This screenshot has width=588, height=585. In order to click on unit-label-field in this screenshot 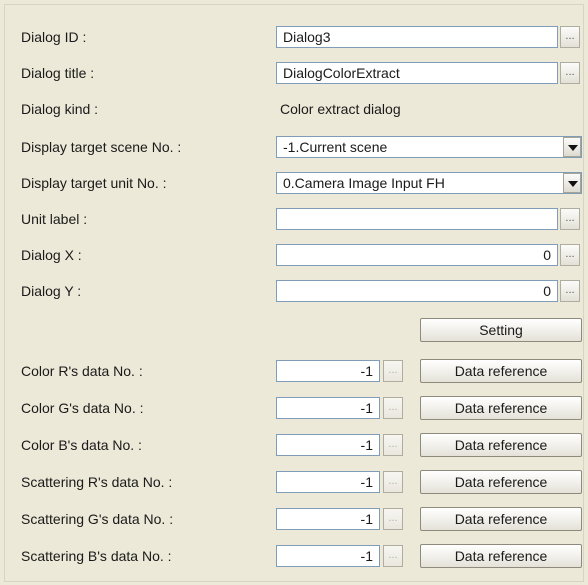, I will do `click(417, 219)`.